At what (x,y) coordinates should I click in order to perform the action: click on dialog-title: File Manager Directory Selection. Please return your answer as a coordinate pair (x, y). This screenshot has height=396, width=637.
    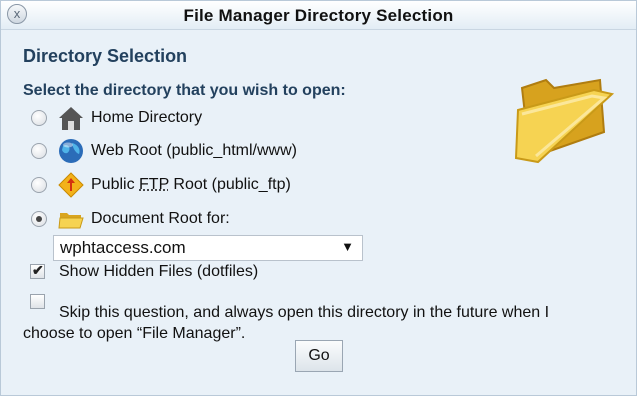
    Looking at the image, I should click on (318, 15).